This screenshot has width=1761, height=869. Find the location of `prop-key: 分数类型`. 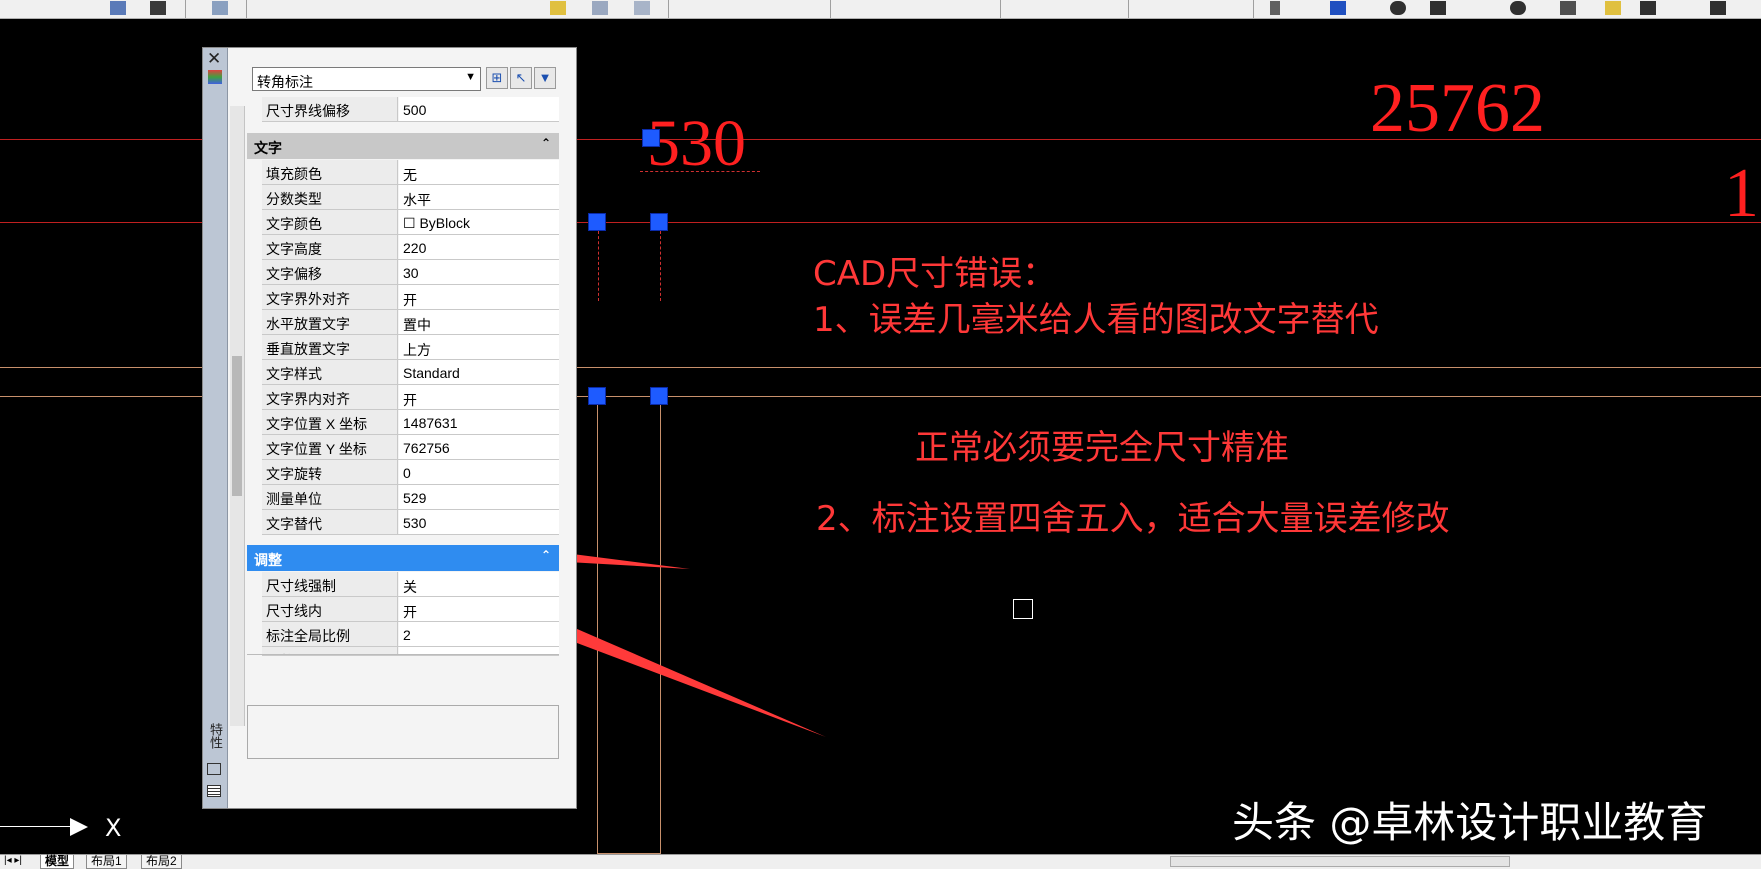

prop-key: 分数类型 is located at coordinates (330, 197).